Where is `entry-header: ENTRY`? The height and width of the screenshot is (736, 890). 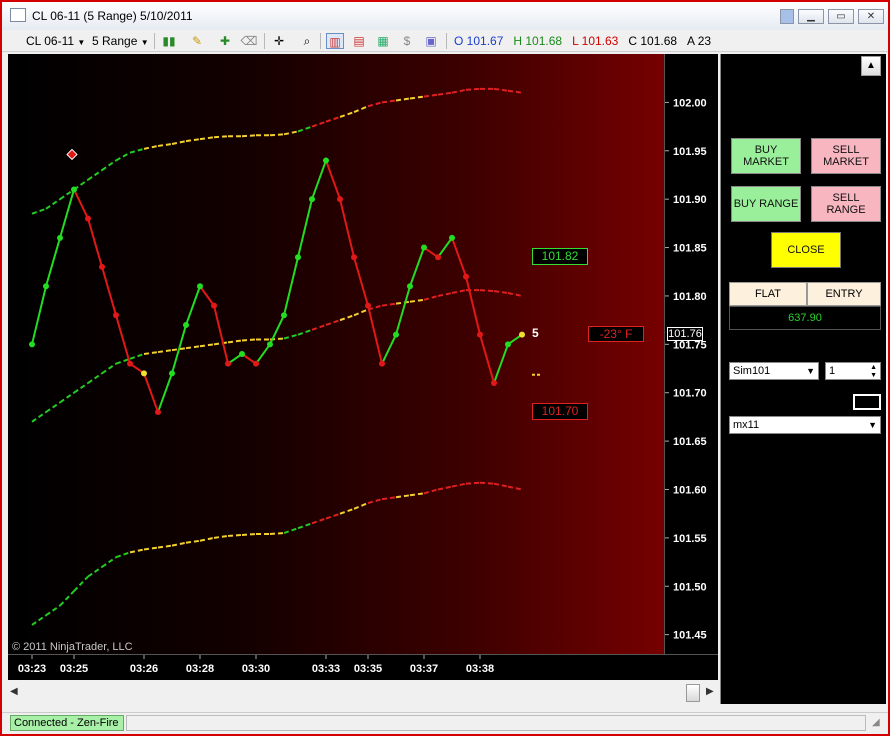 entry-header: ENTRY is located at coordinates (844, 294).